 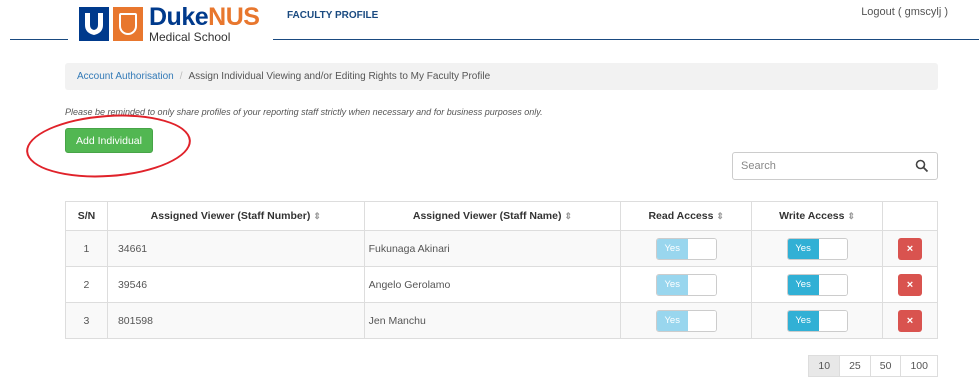 I want to click on duke-shield-icon, so click(x=94, y=24).